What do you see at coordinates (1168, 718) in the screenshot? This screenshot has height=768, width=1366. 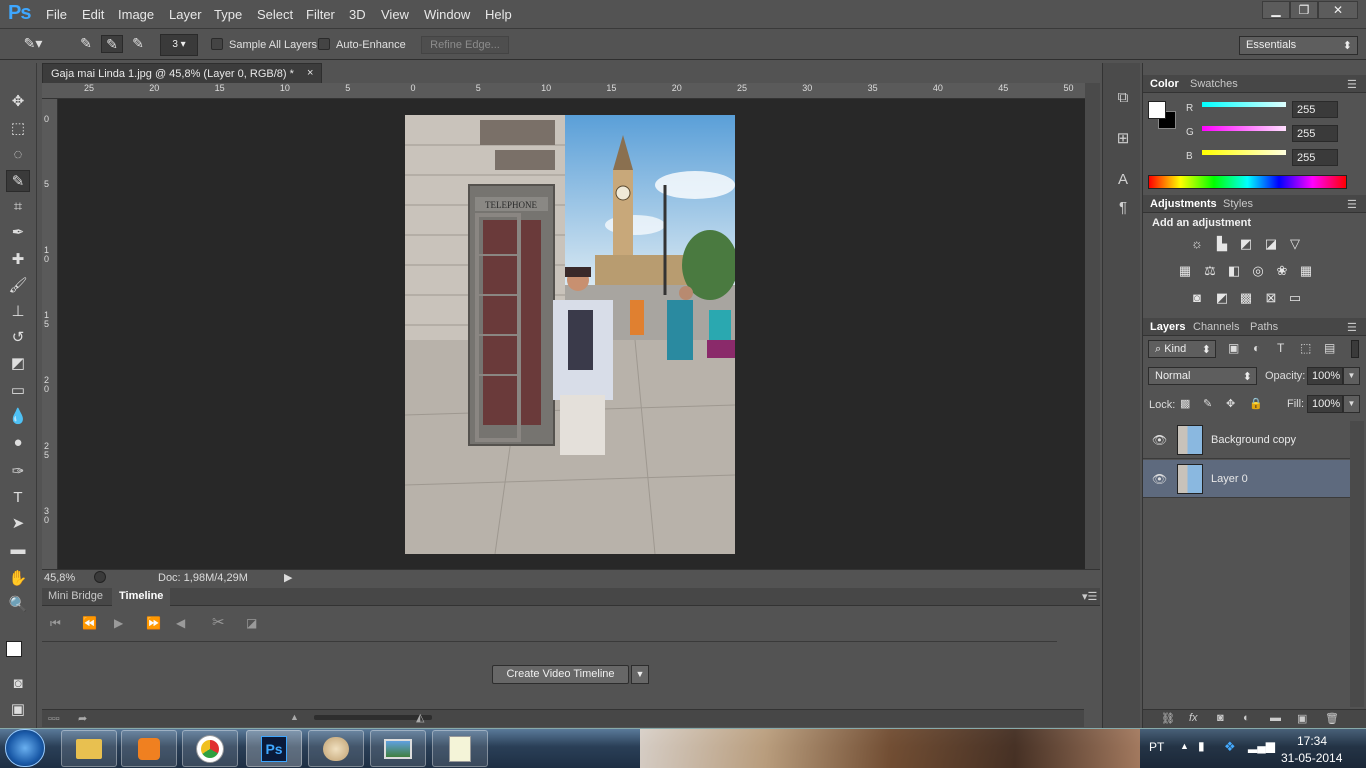 I see `link-layers-icon: ⛓` at bounding box center [1168, 718].